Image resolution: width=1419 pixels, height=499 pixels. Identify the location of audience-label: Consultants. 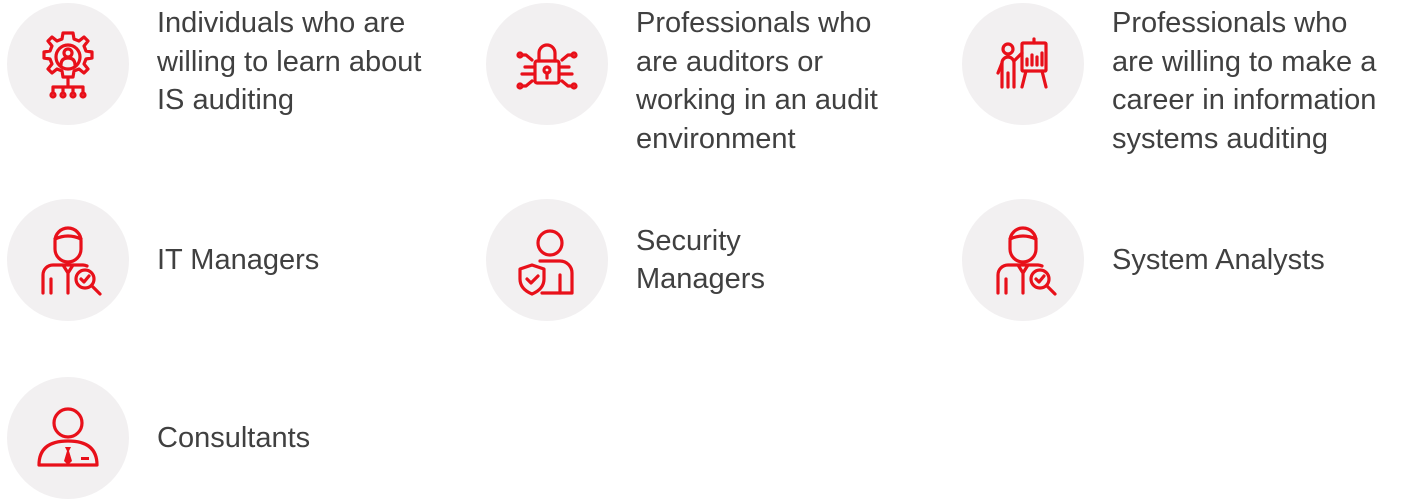
(234, 437).